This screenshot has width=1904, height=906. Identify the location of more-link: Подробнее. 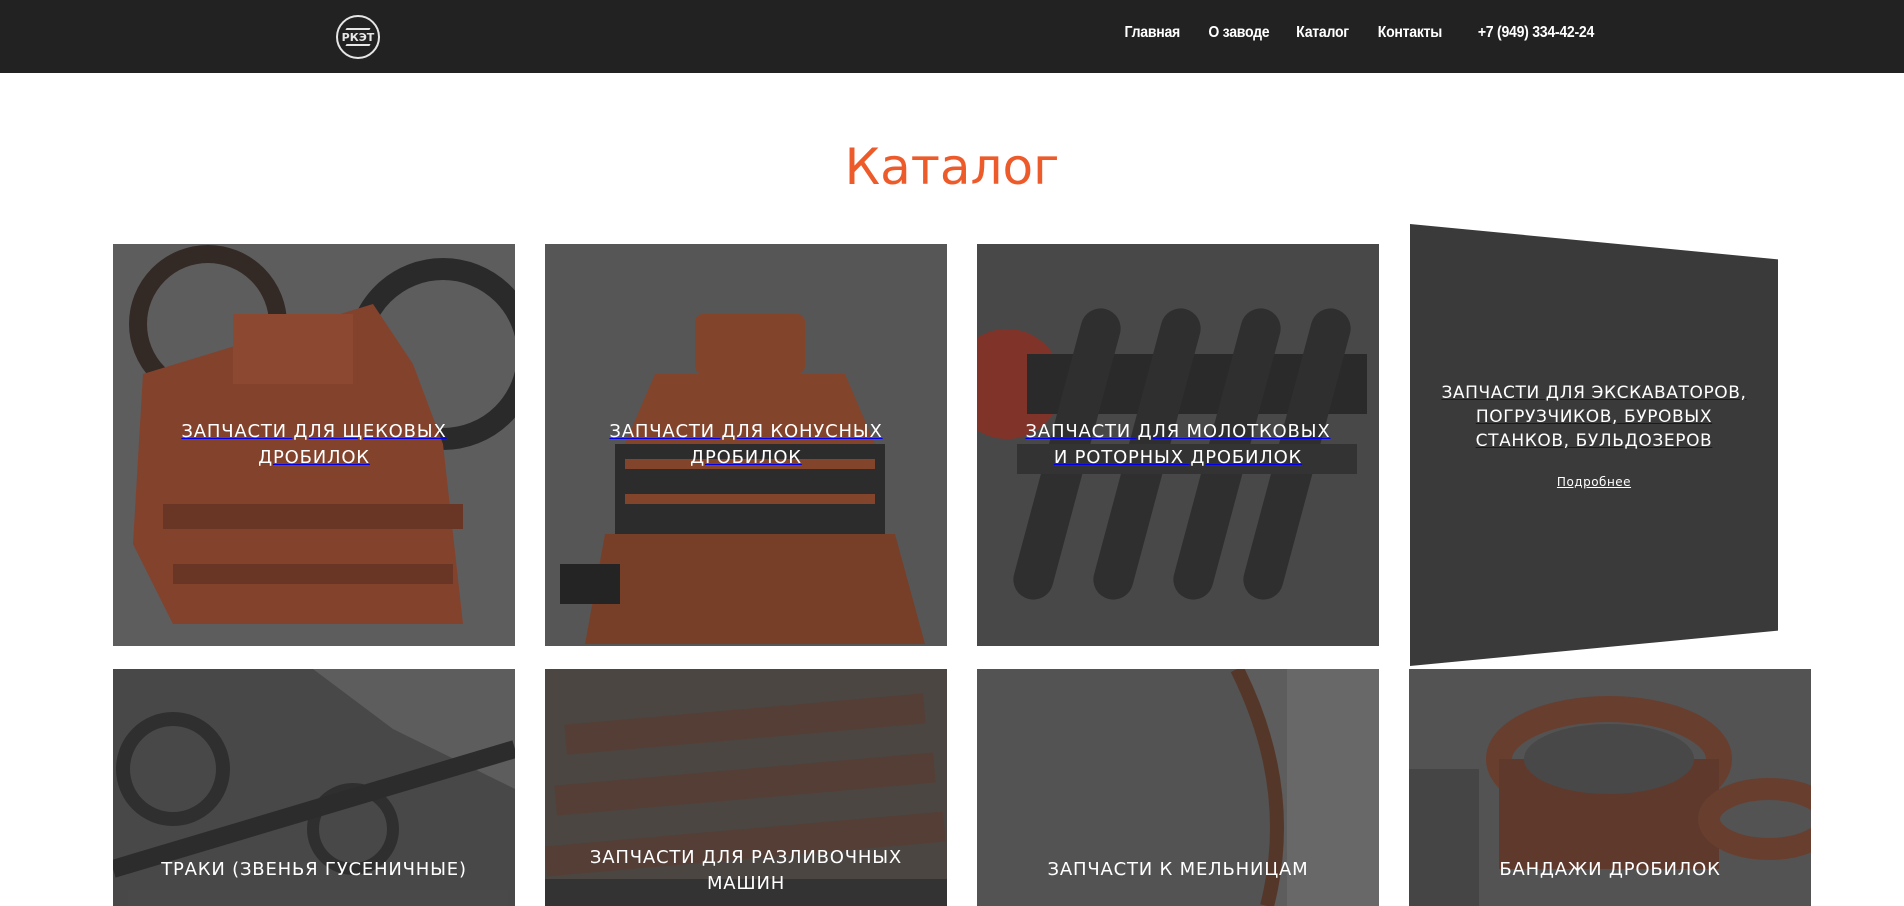
(1594, 482).